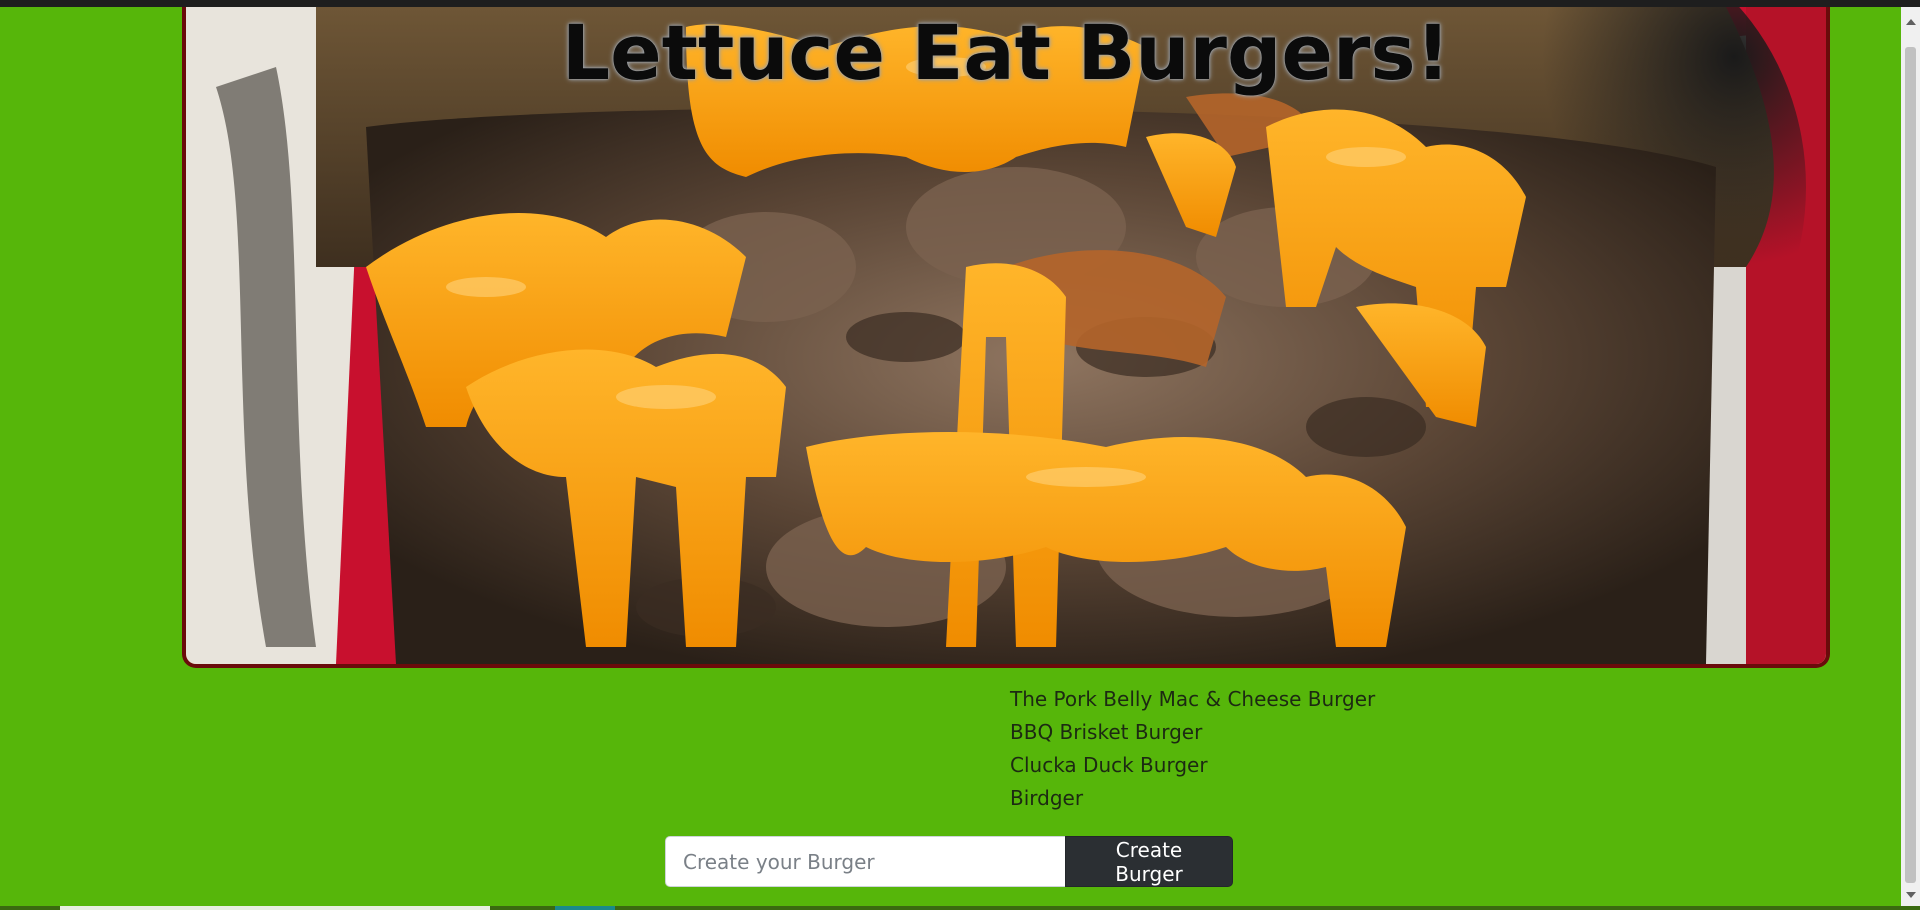 The height and width of the screenshot is (910, 1920). I want to click on list-item: Clucka Duck Burger, so click(1109, 765).